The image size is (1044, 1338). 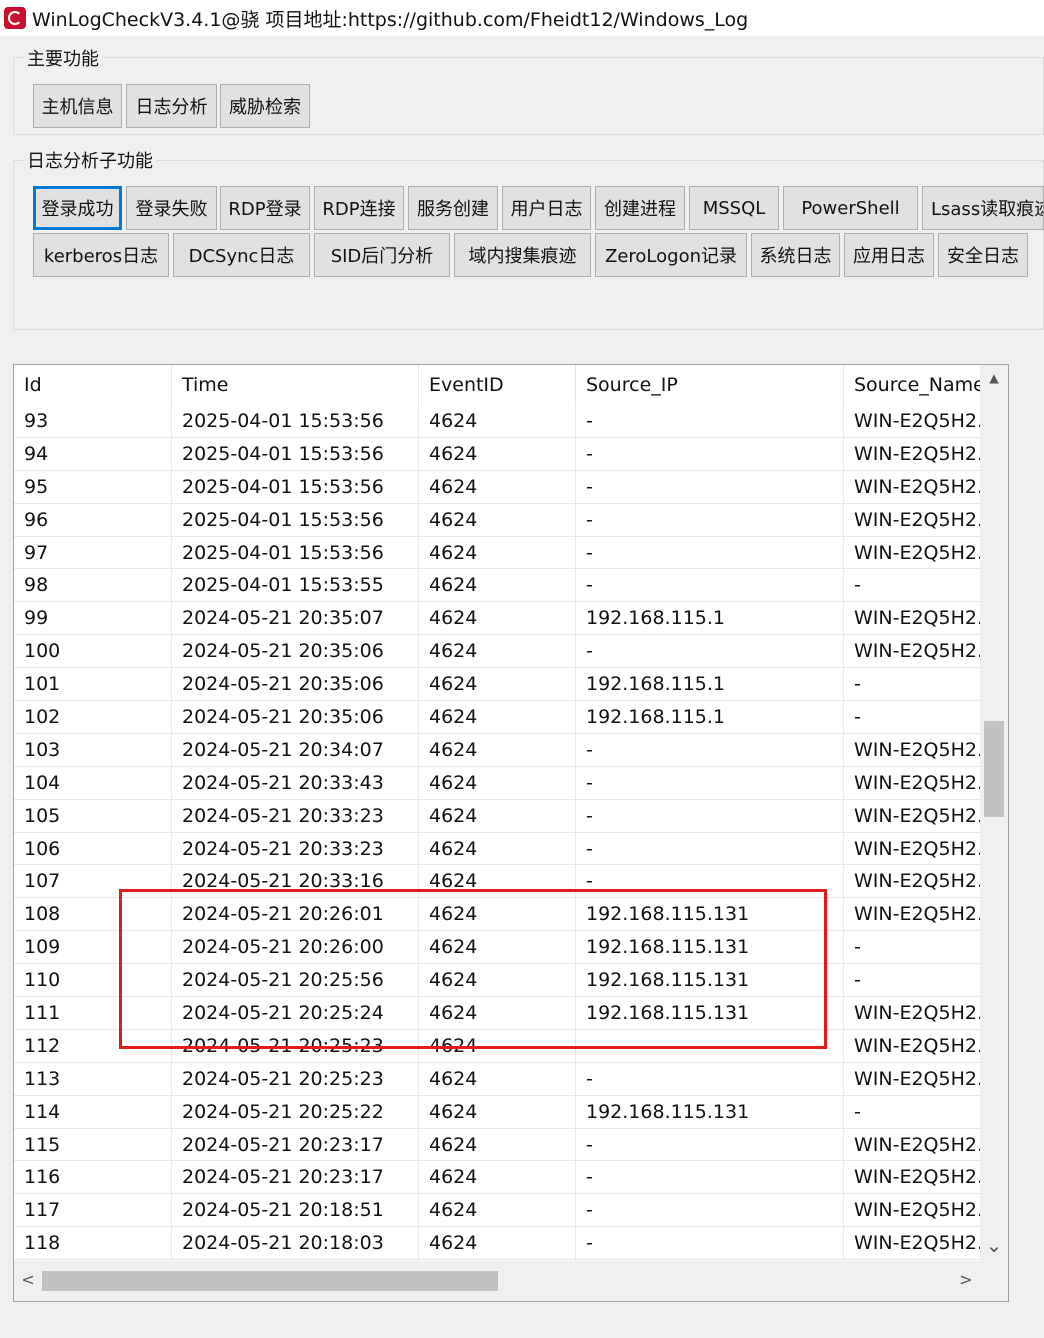 I want to click on host-info-button: 主机信息, so click(x=77, y=106).